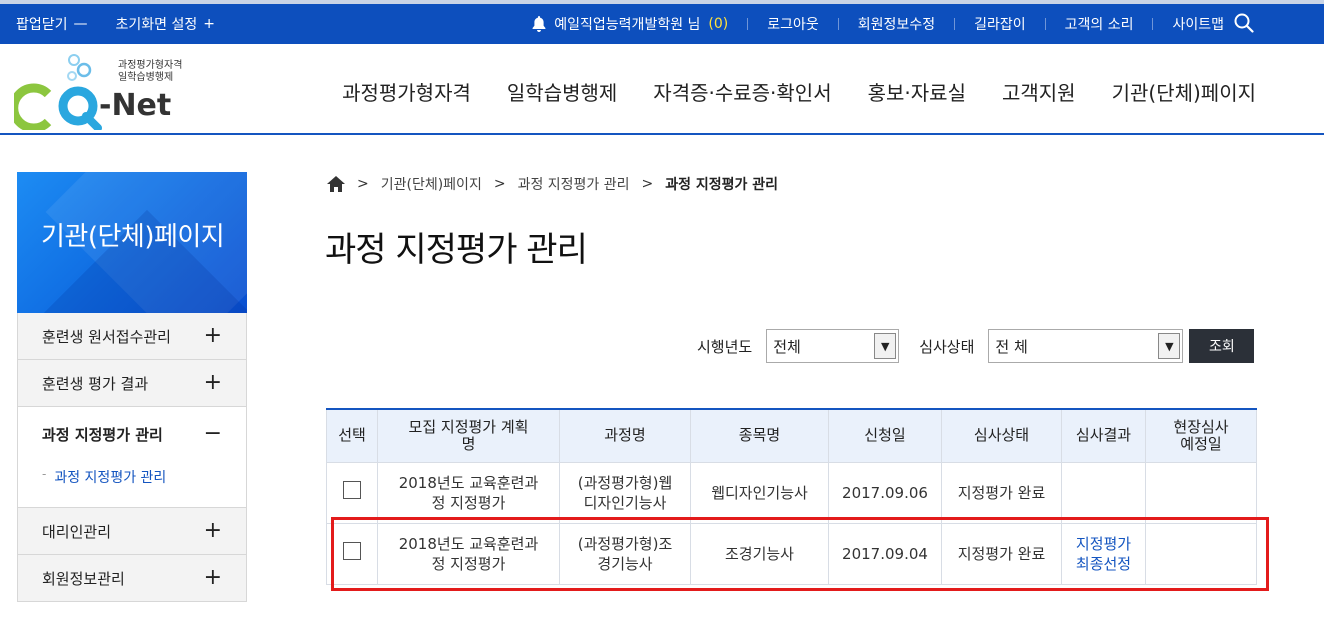 The height and width of the screenshot is (625, 1324). What do you see at coordinates (1201, 436) in the screenshot?
I see `column-header: 현장심사 예정일` at bounding box center [1201, 436].